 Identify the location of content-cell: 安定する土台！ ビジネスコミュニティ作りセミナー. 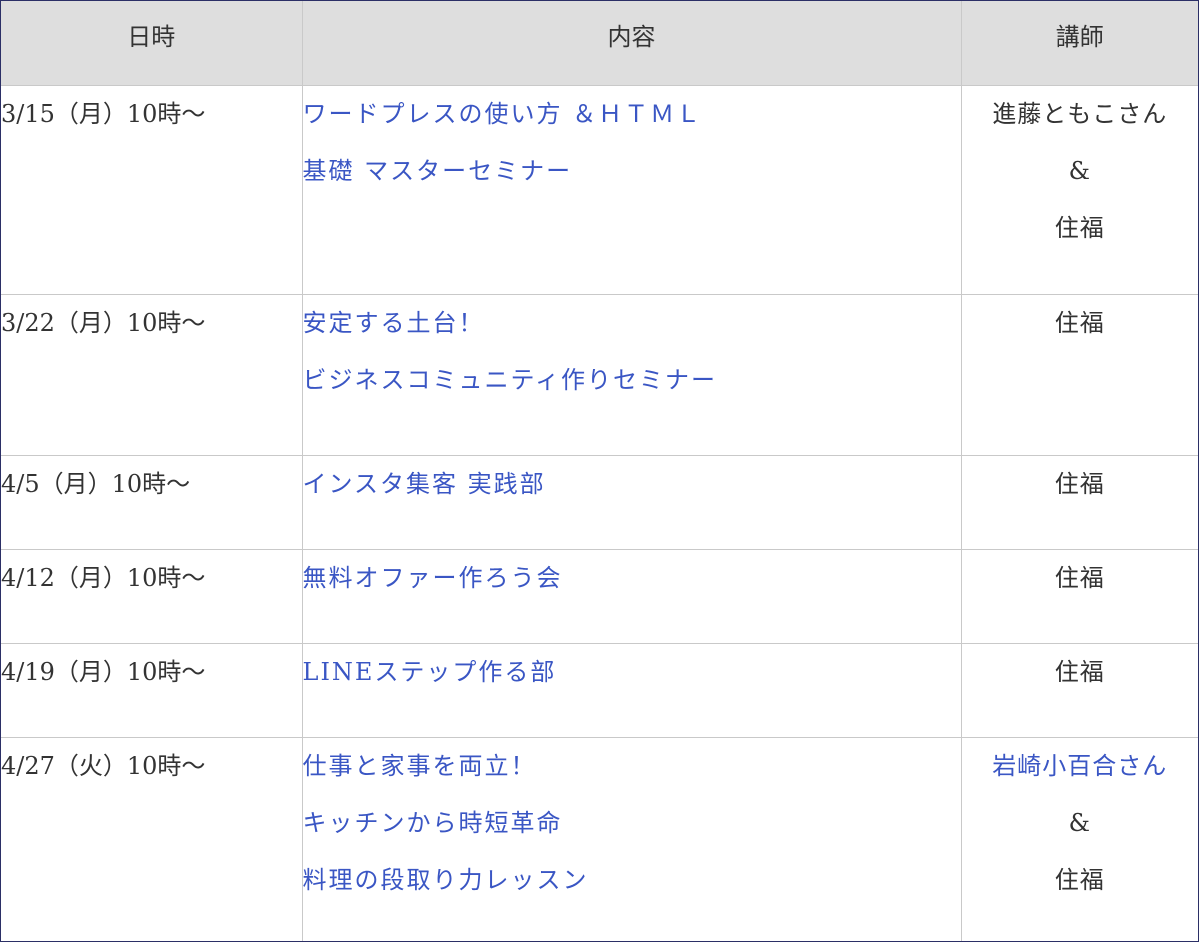
(631, 374).